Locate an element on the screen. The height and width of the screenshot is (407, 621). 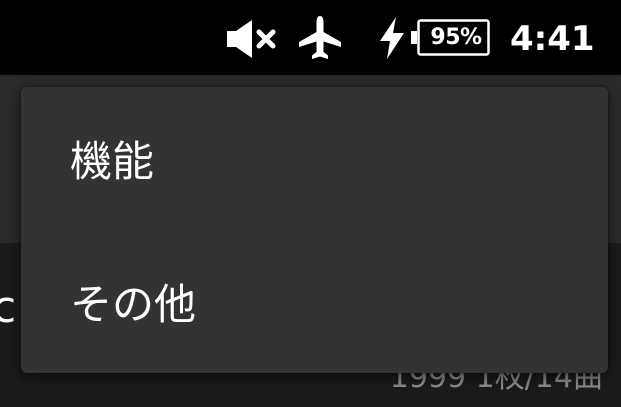
airplane-mode-icon is located at coordinates (320, 37).